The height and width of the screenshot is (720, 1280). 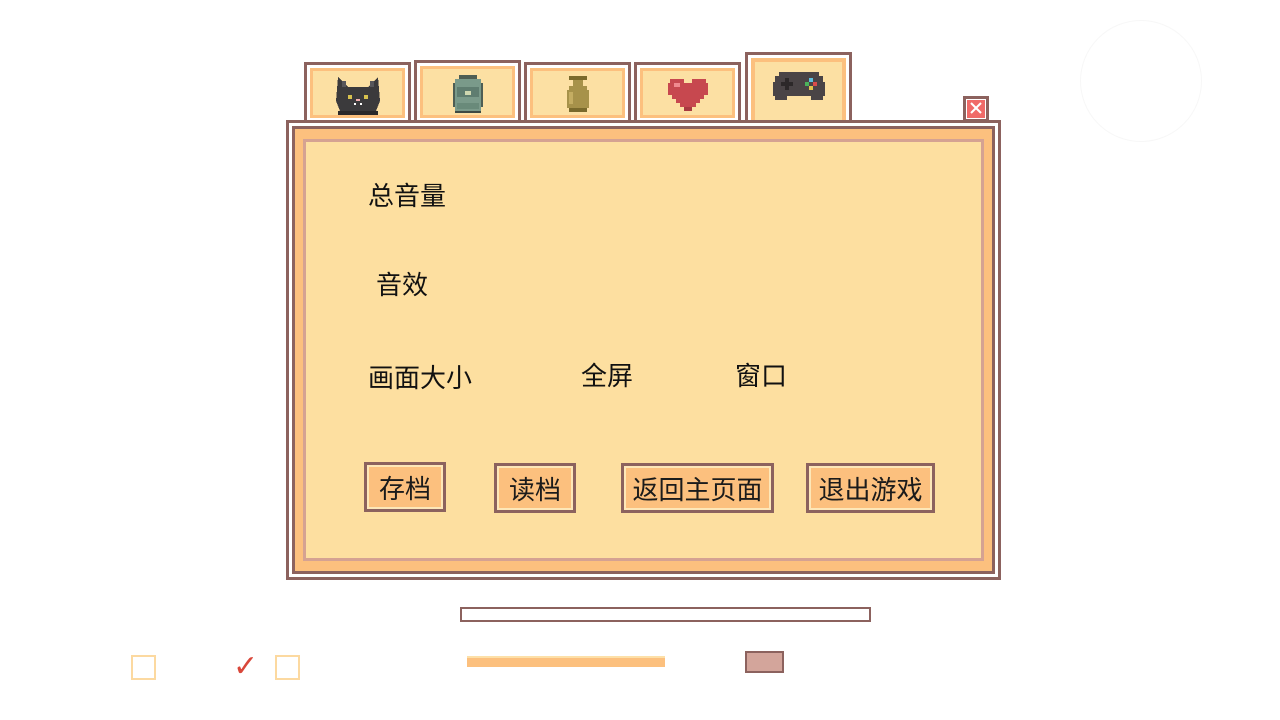 What do you see at coordinates (143, 667) in the screenshot?
I see `checkbox-unchecked` at bounding box center [143, 667].